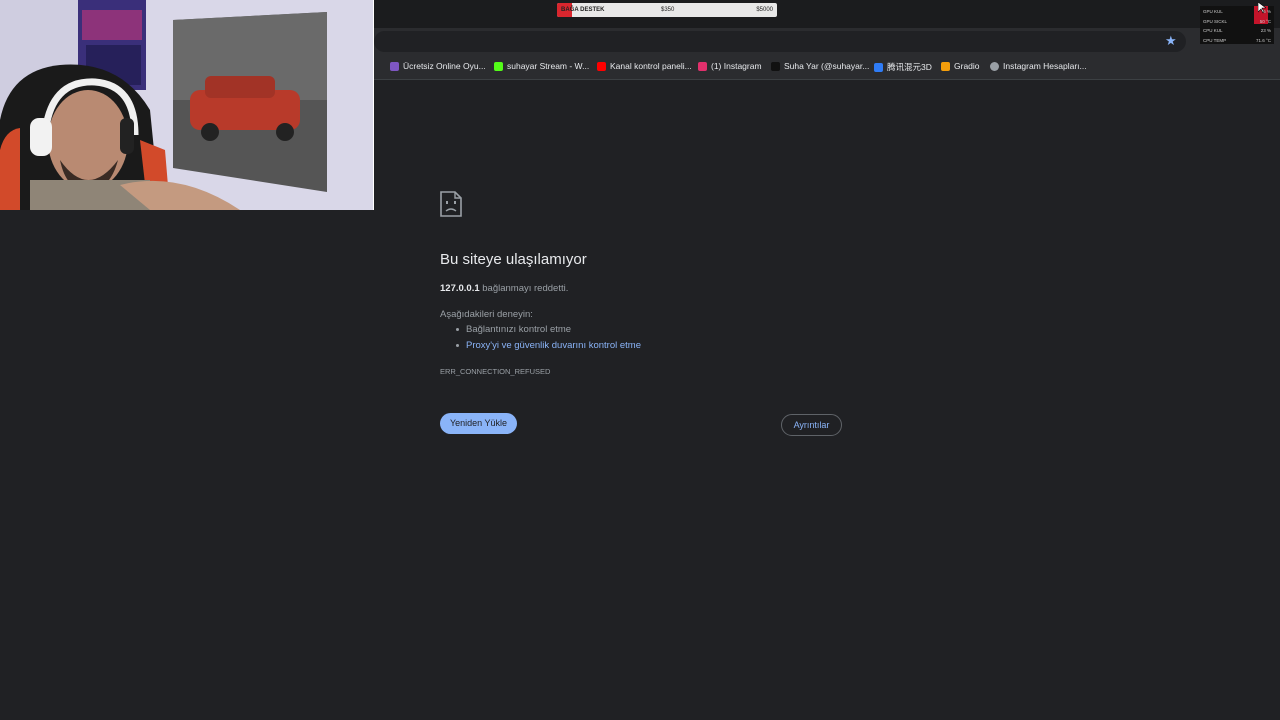 The height and width of the screenshot is (720, 1280). Describe the element at coordinates (909, 67) in the screenshot. I see `bookmark-label: 腾讯混元3D` at that location.